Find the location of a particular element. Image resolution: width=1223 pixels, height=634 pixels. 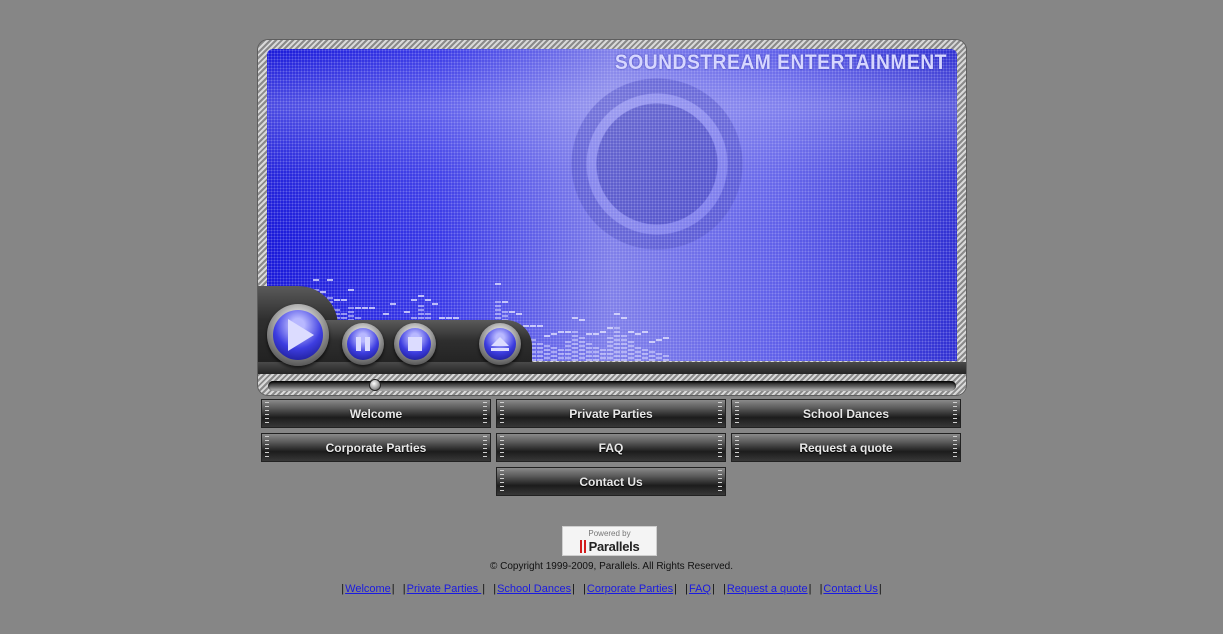

nav-corporate-parties-button: Corporate Parties is located at coordinates (376, 447).